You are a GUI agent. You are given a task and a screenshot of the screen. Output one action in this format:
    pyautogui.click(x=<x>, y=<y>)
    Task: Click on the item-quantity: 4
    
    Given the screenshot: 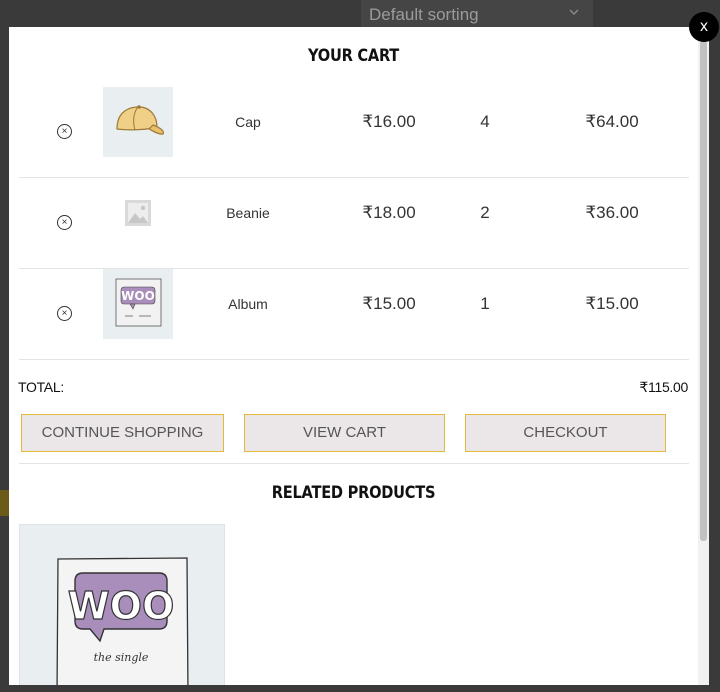 What is the action you would take?
    pyautogui.click(x=485, y=121)
    